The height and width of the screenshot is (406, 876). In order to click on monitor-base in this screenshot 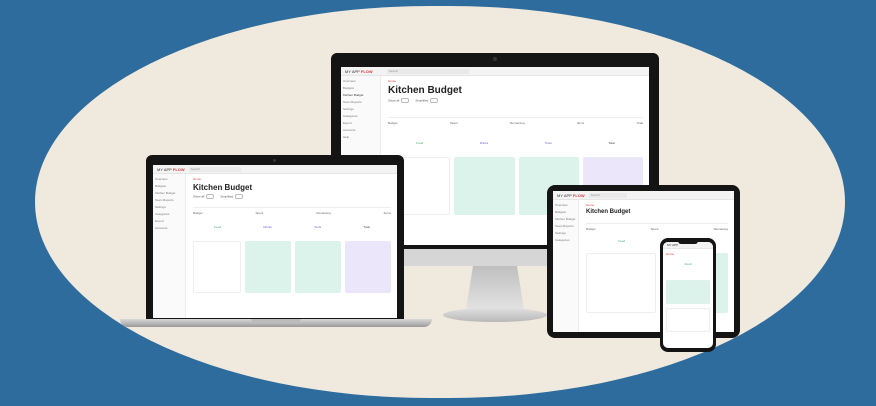, I will do `click(495, 315)`.